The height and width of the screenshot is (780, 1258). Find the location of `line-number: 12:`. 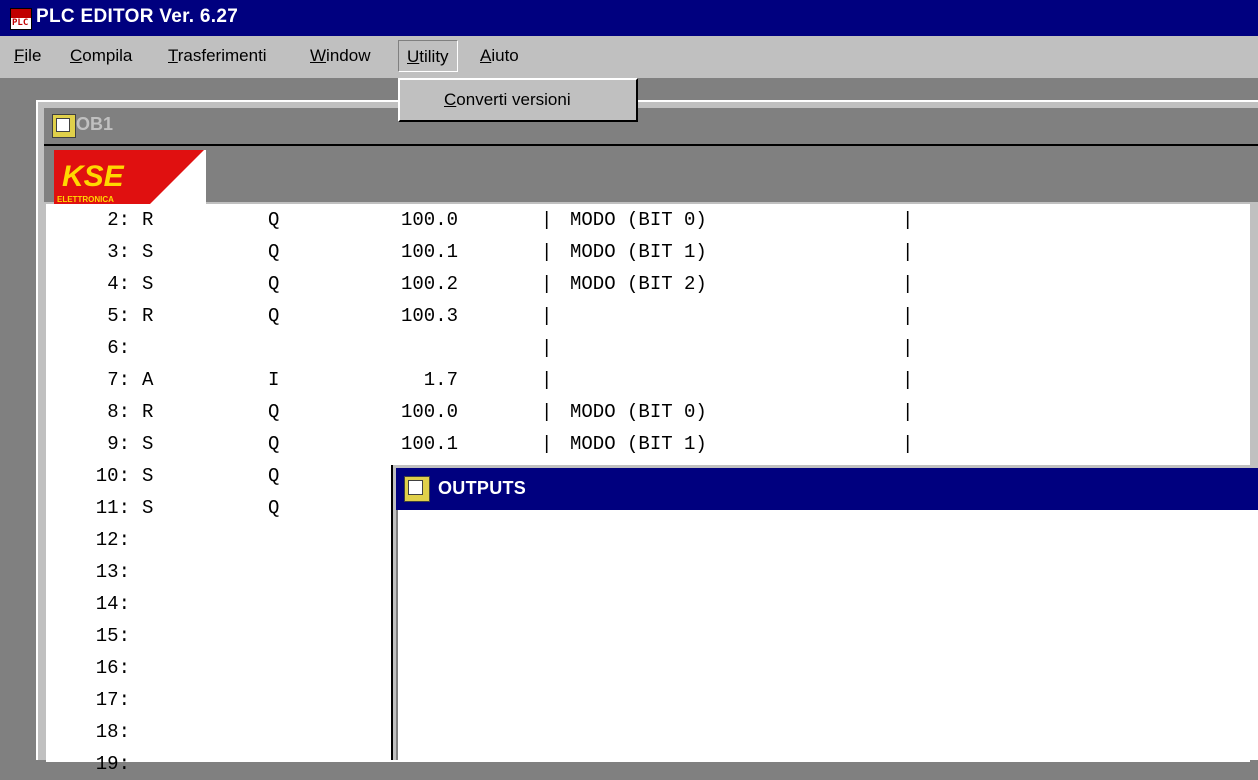

line-number: 12: is located at coordinates (112, 540).